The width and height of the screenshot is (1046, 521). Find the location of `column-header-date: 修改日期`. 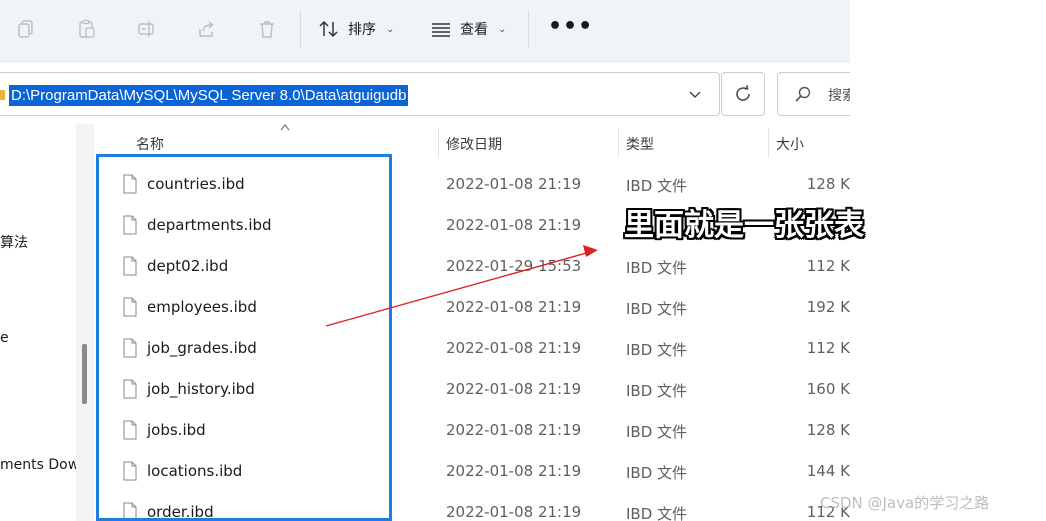

column-header-date: 修改日期 is located at coordinates (474, 144).